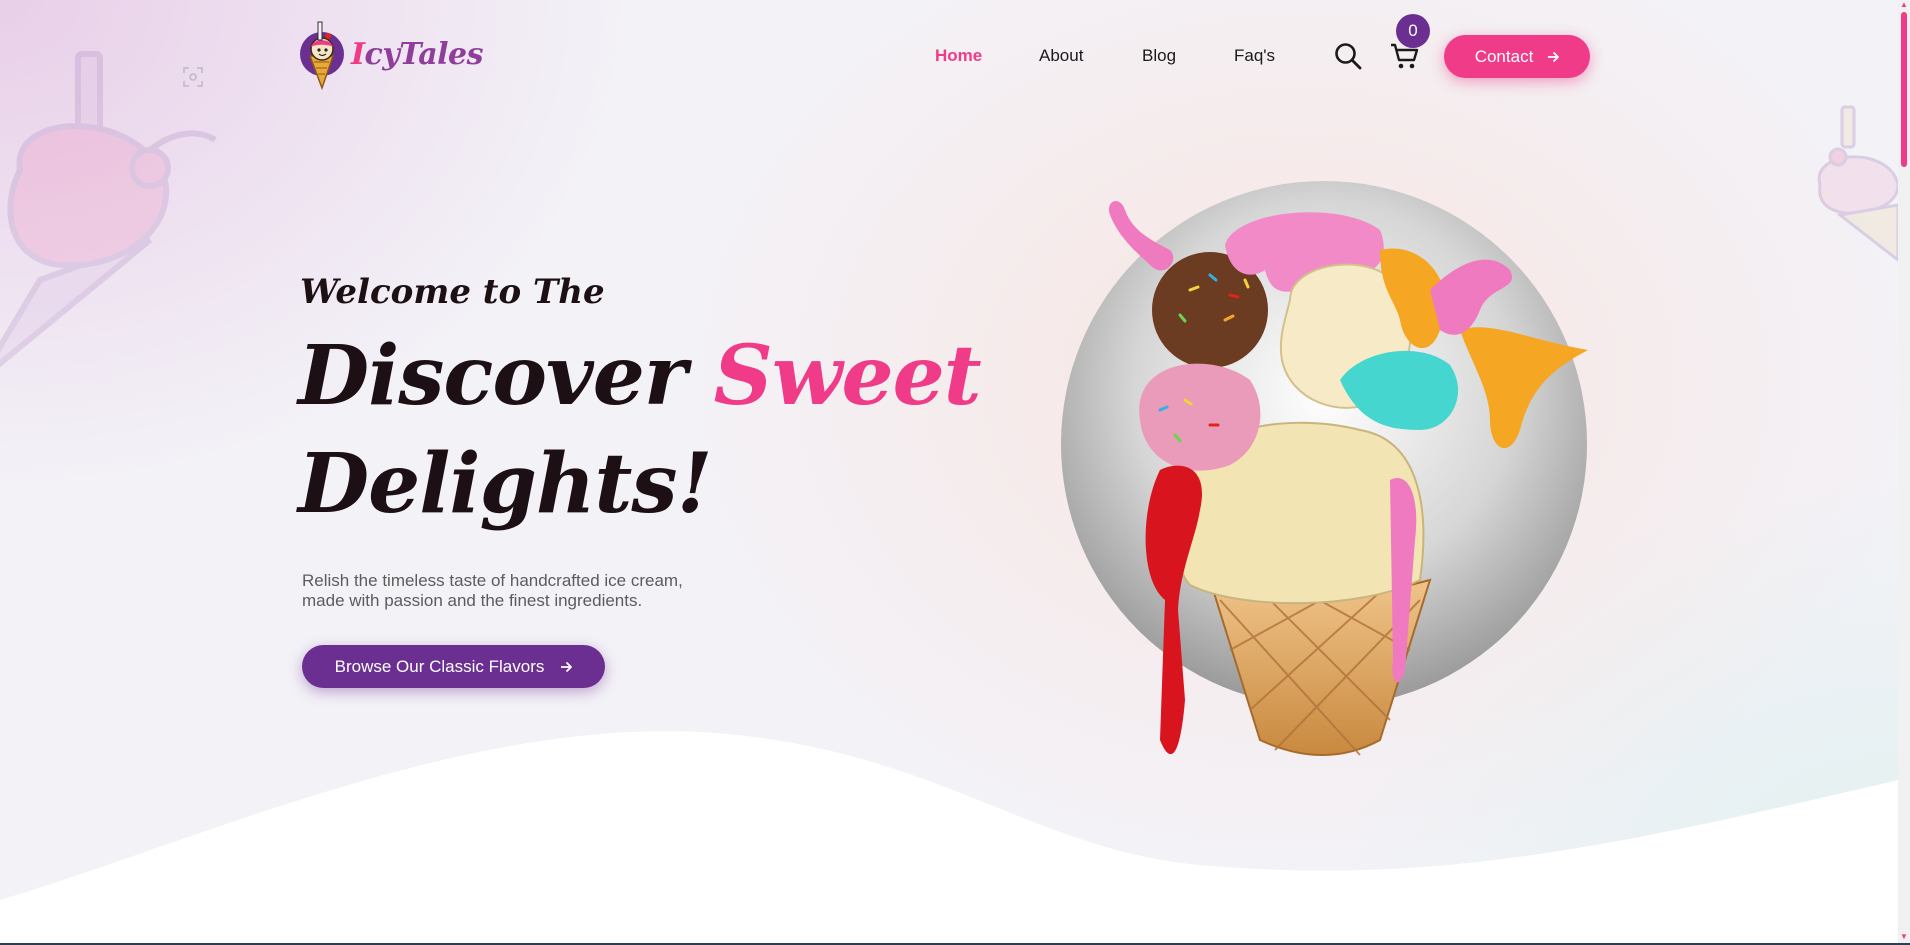 The image size is (1910, 945). What do you see at coordinates (322, 55) in the screenshot?
I see `ice-cream-logo-icon` at bounding box center [322, 55].